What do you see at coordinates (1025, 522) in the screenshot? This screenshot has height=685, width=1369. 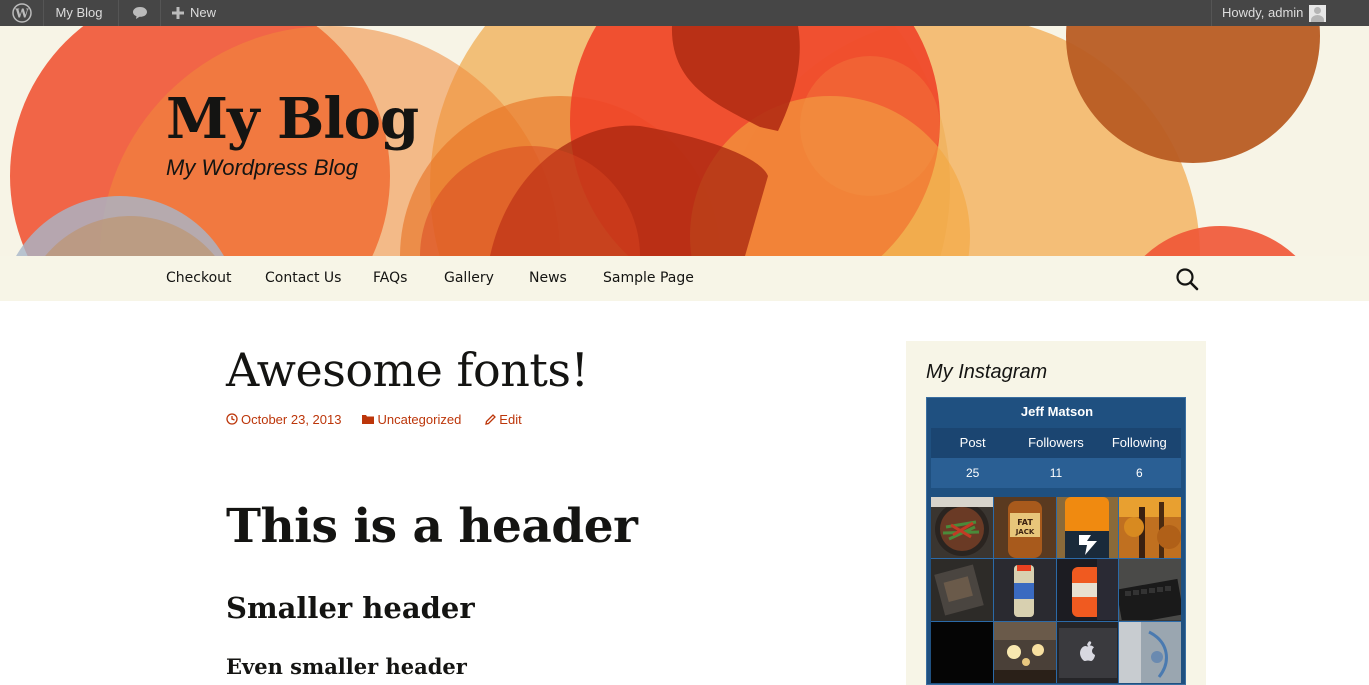 I see `svg-text: FAT` at bounding box center [1025, 522].